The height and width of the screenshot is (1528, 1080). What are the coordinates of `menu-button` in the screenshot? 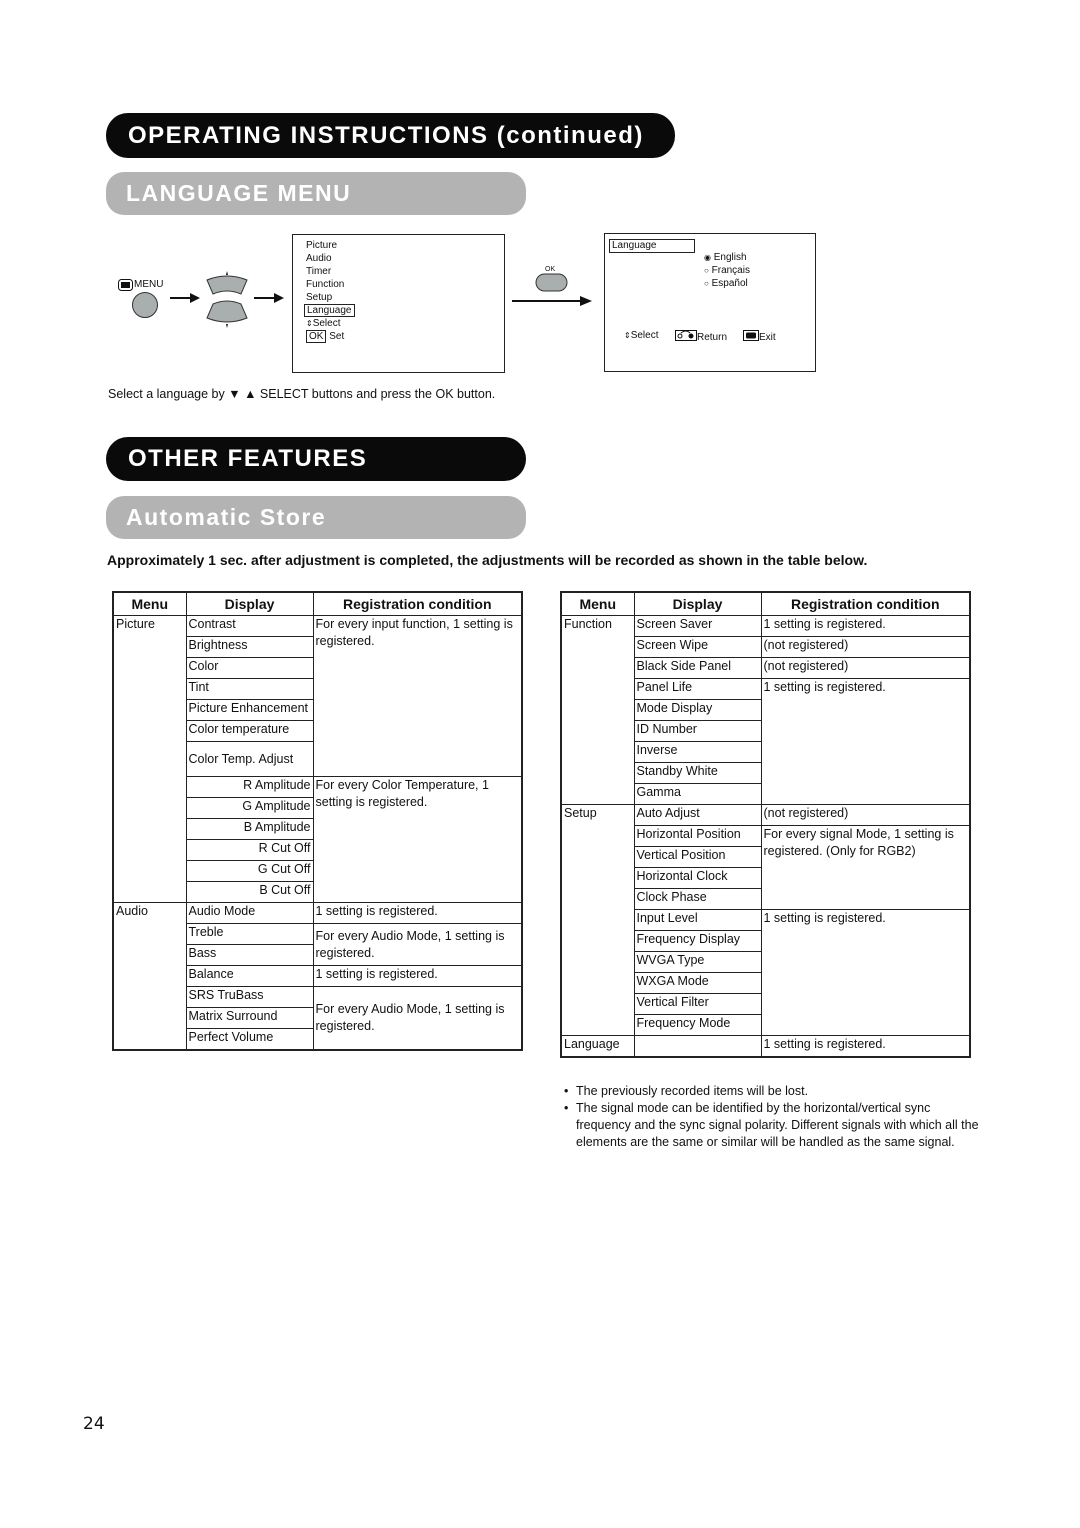 It's located at (145, 305).